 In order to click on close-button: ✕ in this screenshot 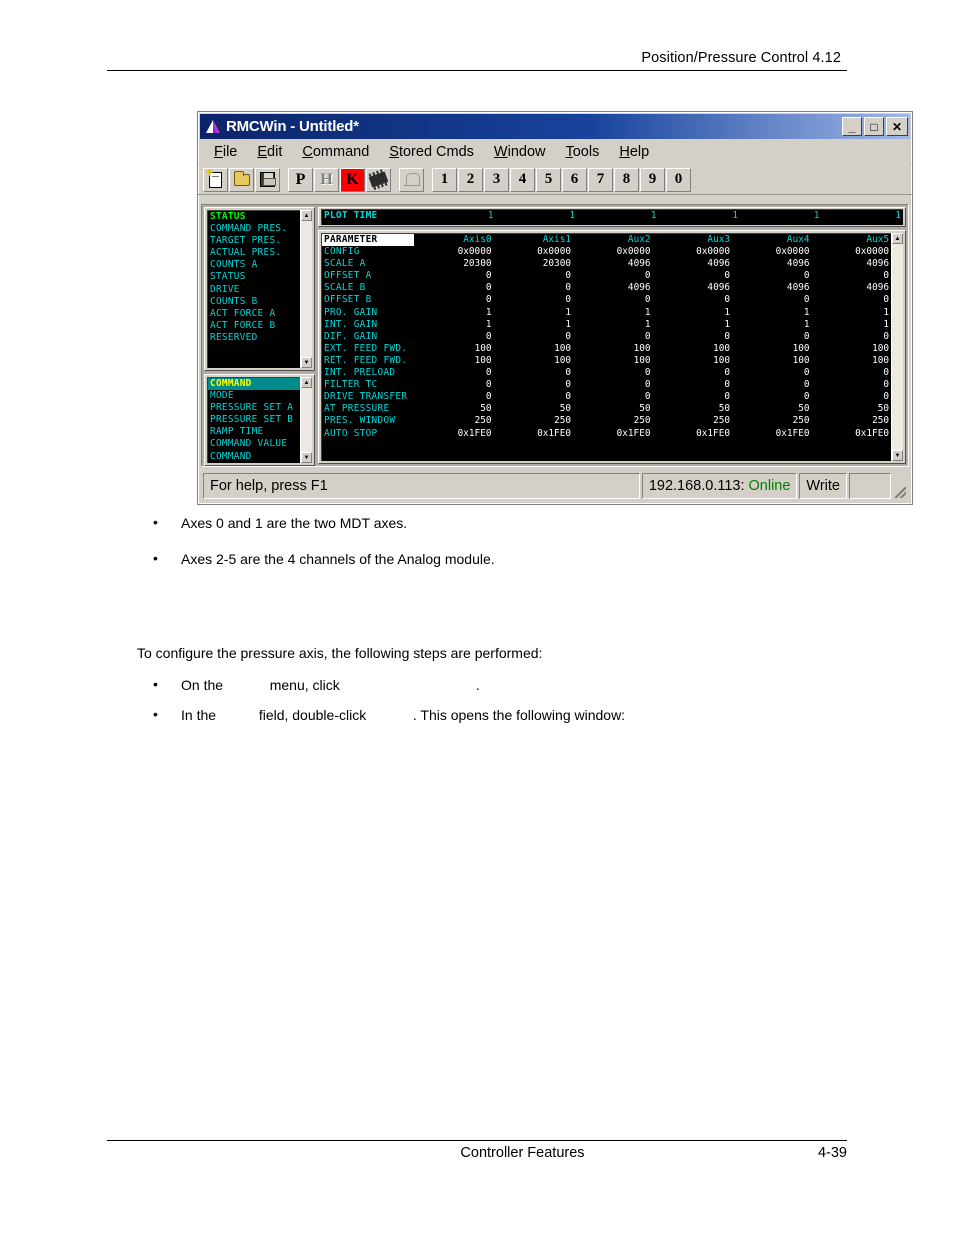, I will do `click(897, 126)`.